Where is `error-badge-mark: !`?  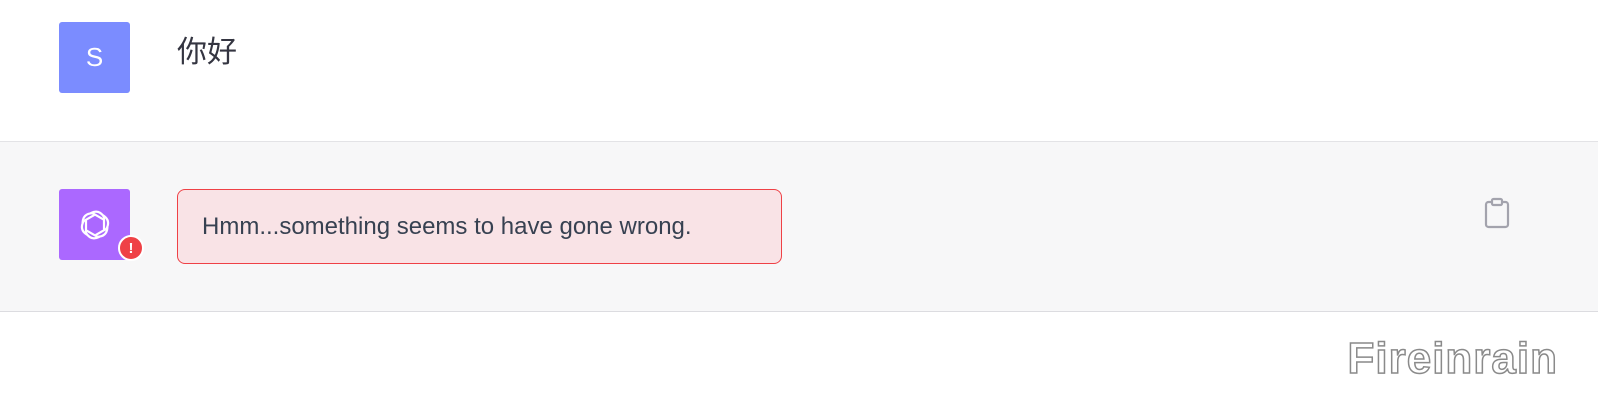
error-badge-mark: ! is located at coordinates (131, 248).